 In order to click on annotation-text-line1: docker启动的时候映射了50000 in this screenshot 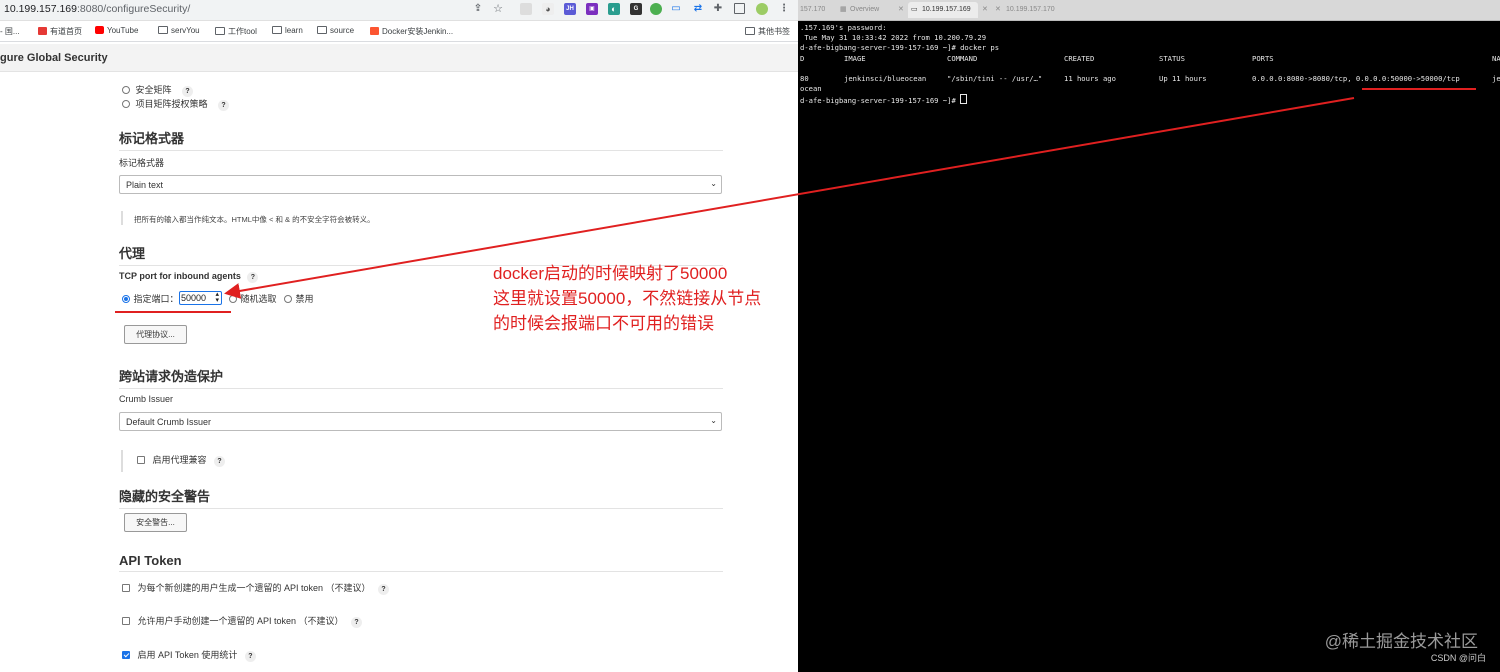, I will do `click(610, 273)`.